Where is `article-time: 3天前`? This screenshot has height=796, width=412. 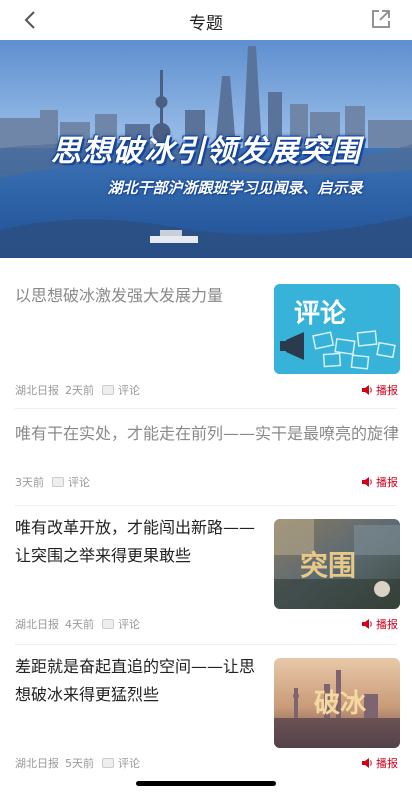 article-time: 3天前 is located at coordinates (29, 482).